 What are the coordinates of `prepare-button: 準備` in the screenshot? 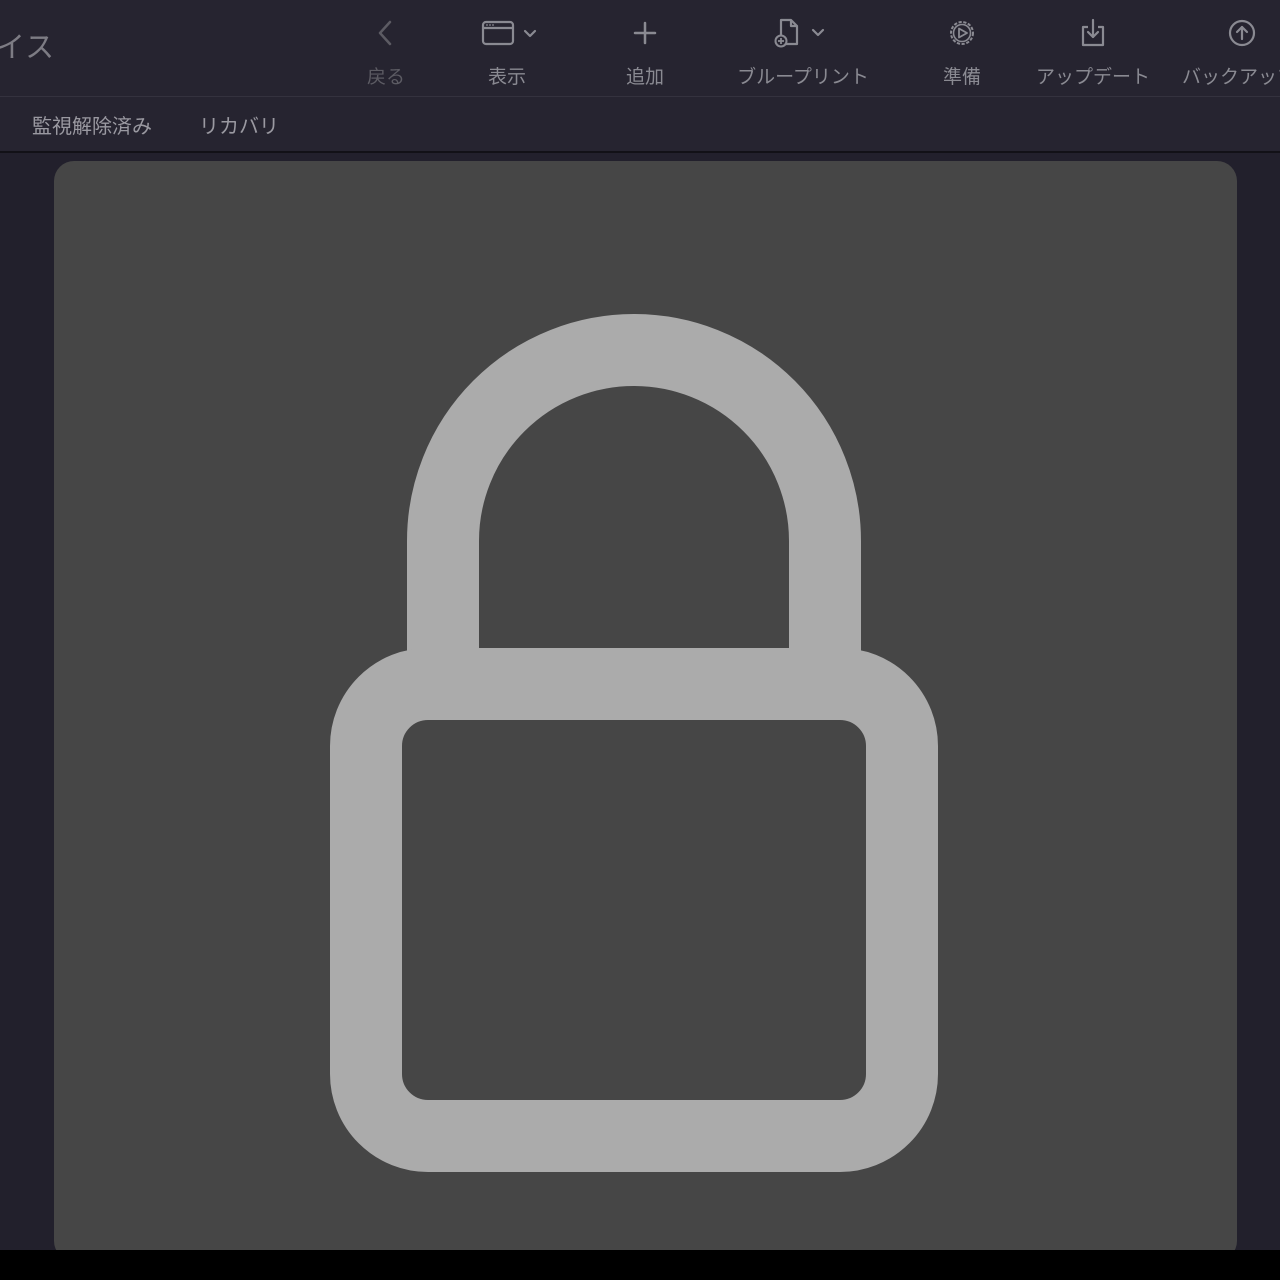 It's located at (962, 53).